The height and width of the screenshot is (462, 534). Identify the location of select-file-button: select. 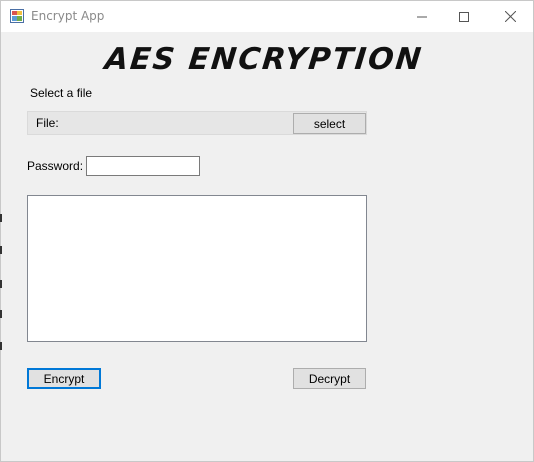
(329, 123).